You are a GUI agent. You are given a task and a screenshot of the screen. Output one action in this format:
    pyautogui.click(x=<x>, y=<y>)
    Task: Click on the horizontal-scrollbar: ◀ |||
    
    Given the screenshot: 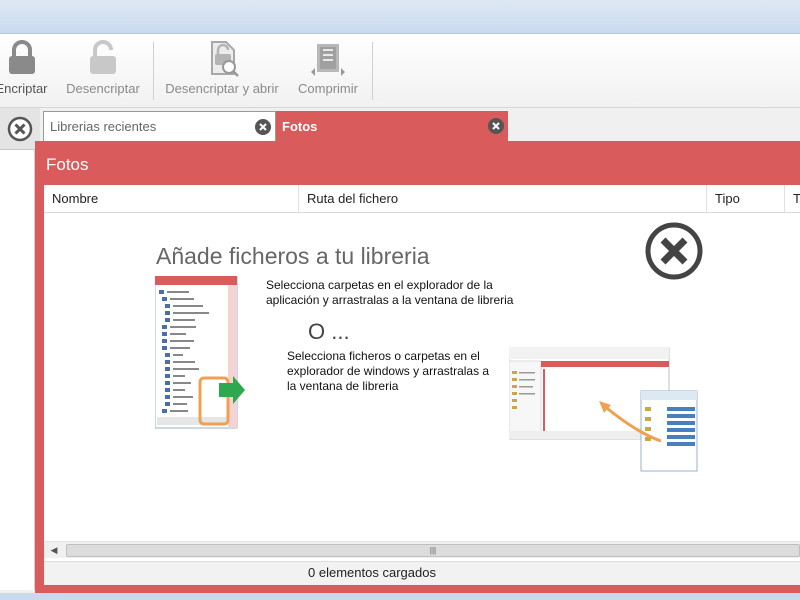 What is the action you would take?
    pyautogui.click(x=422, y=549)
    